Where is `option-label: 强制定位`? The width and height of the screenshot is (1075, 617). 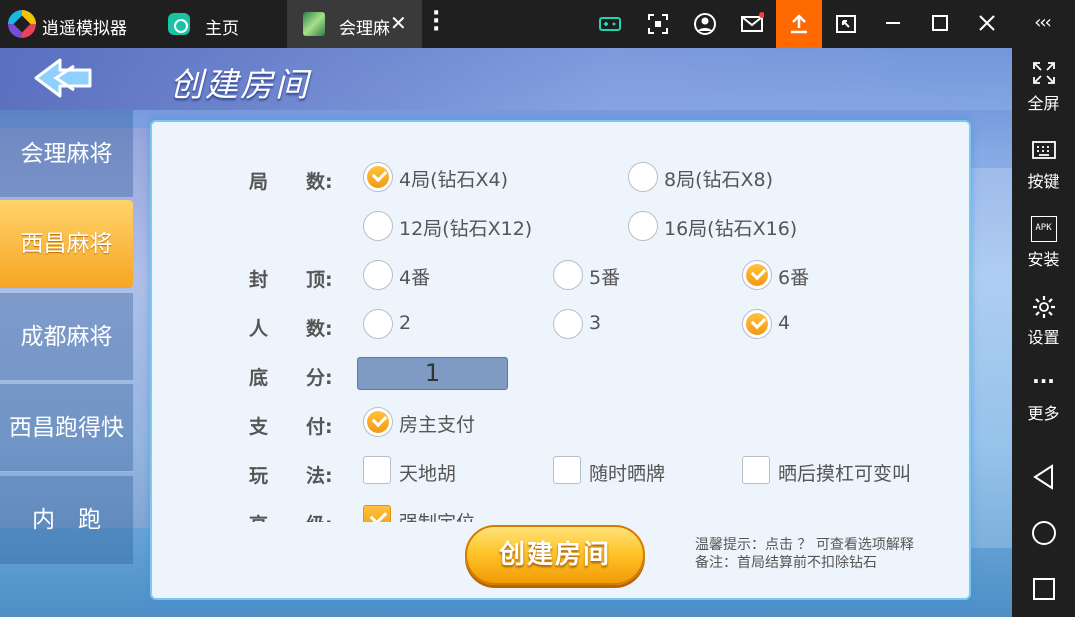 option-label: 强制定位 is located at coordinates (437, 515).